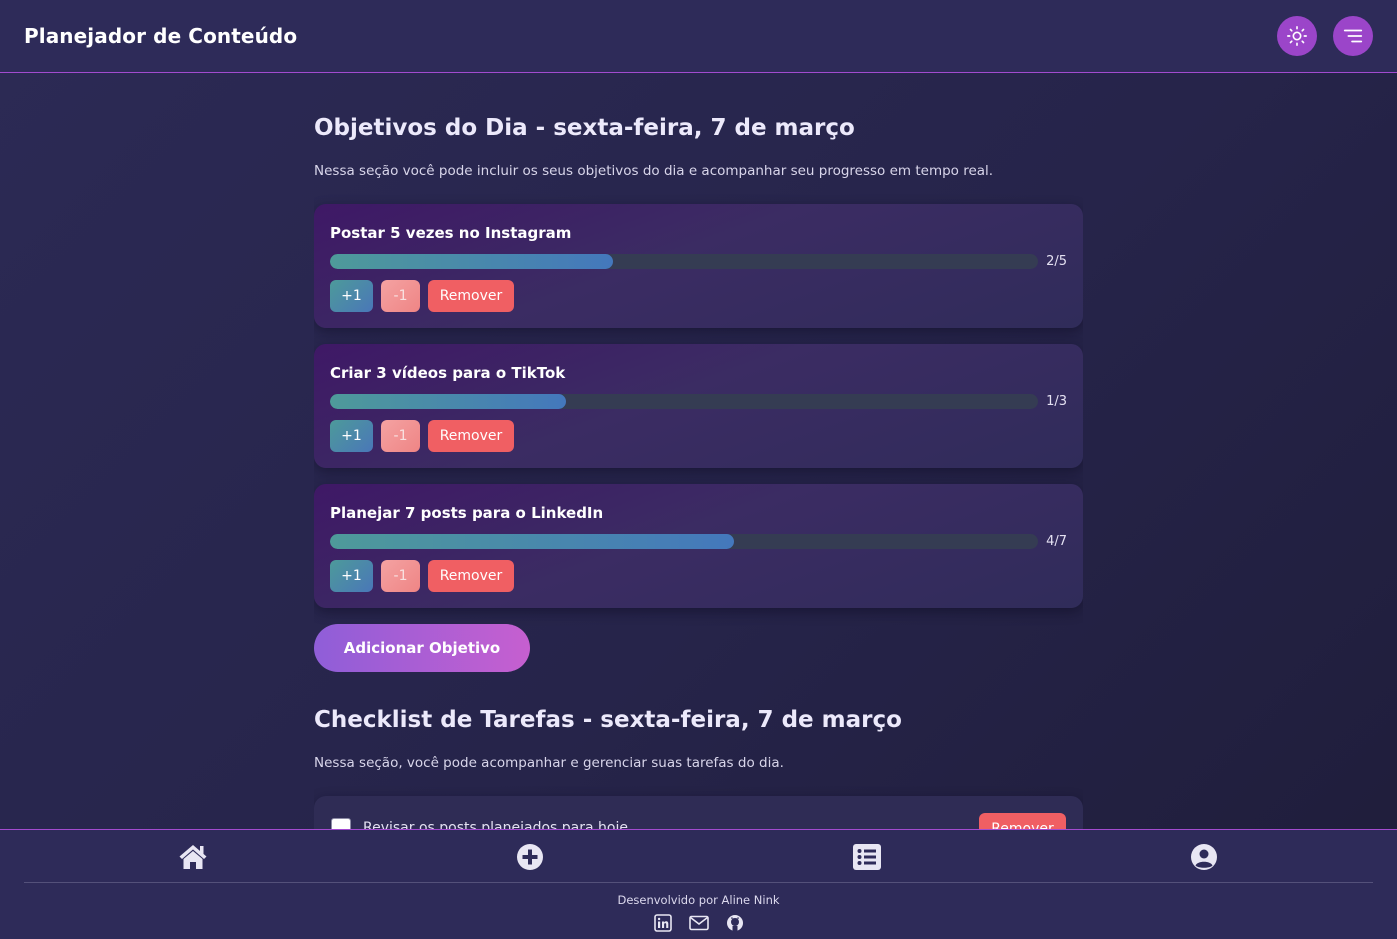  I want to click on goal-name: Planejar 7 posts para o LinkedIn, so click(467, 513).